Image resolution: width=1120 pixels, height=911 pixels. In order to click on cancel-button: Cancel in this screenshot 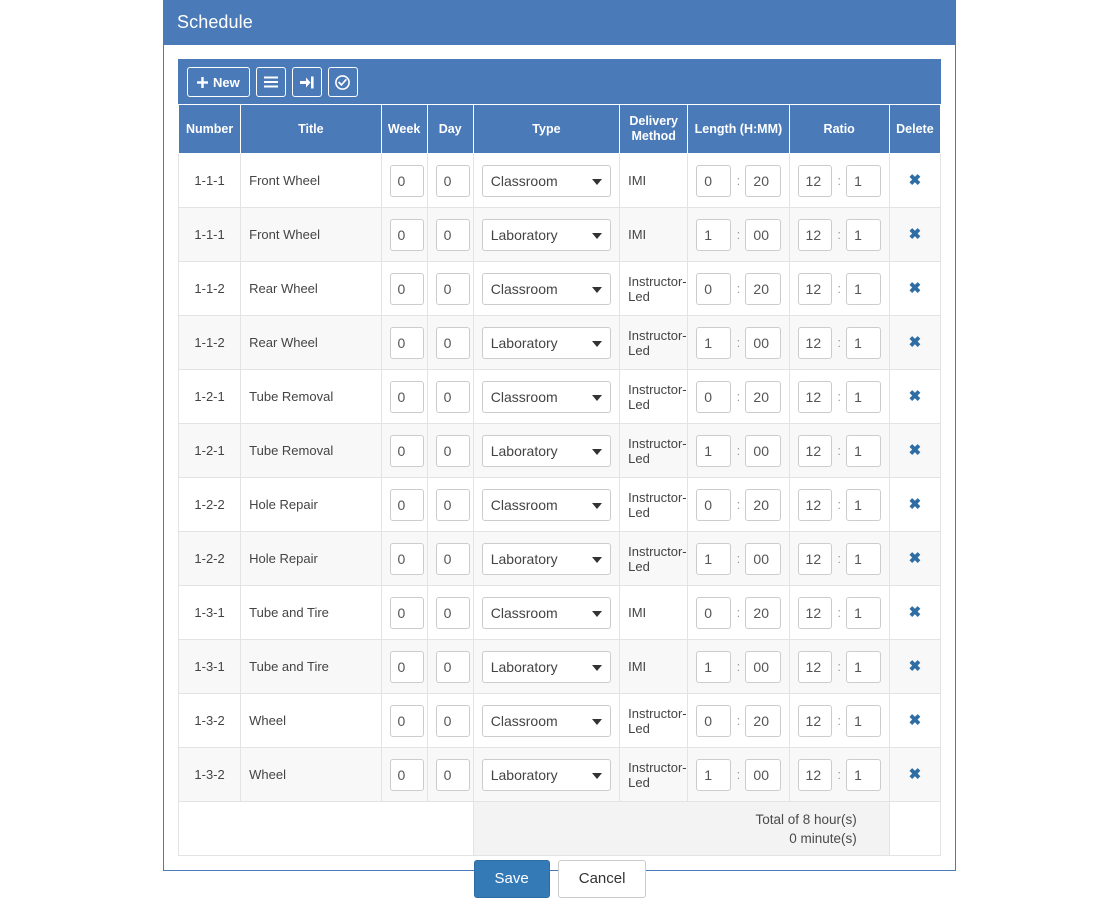, I will do `click(602, 879)`.